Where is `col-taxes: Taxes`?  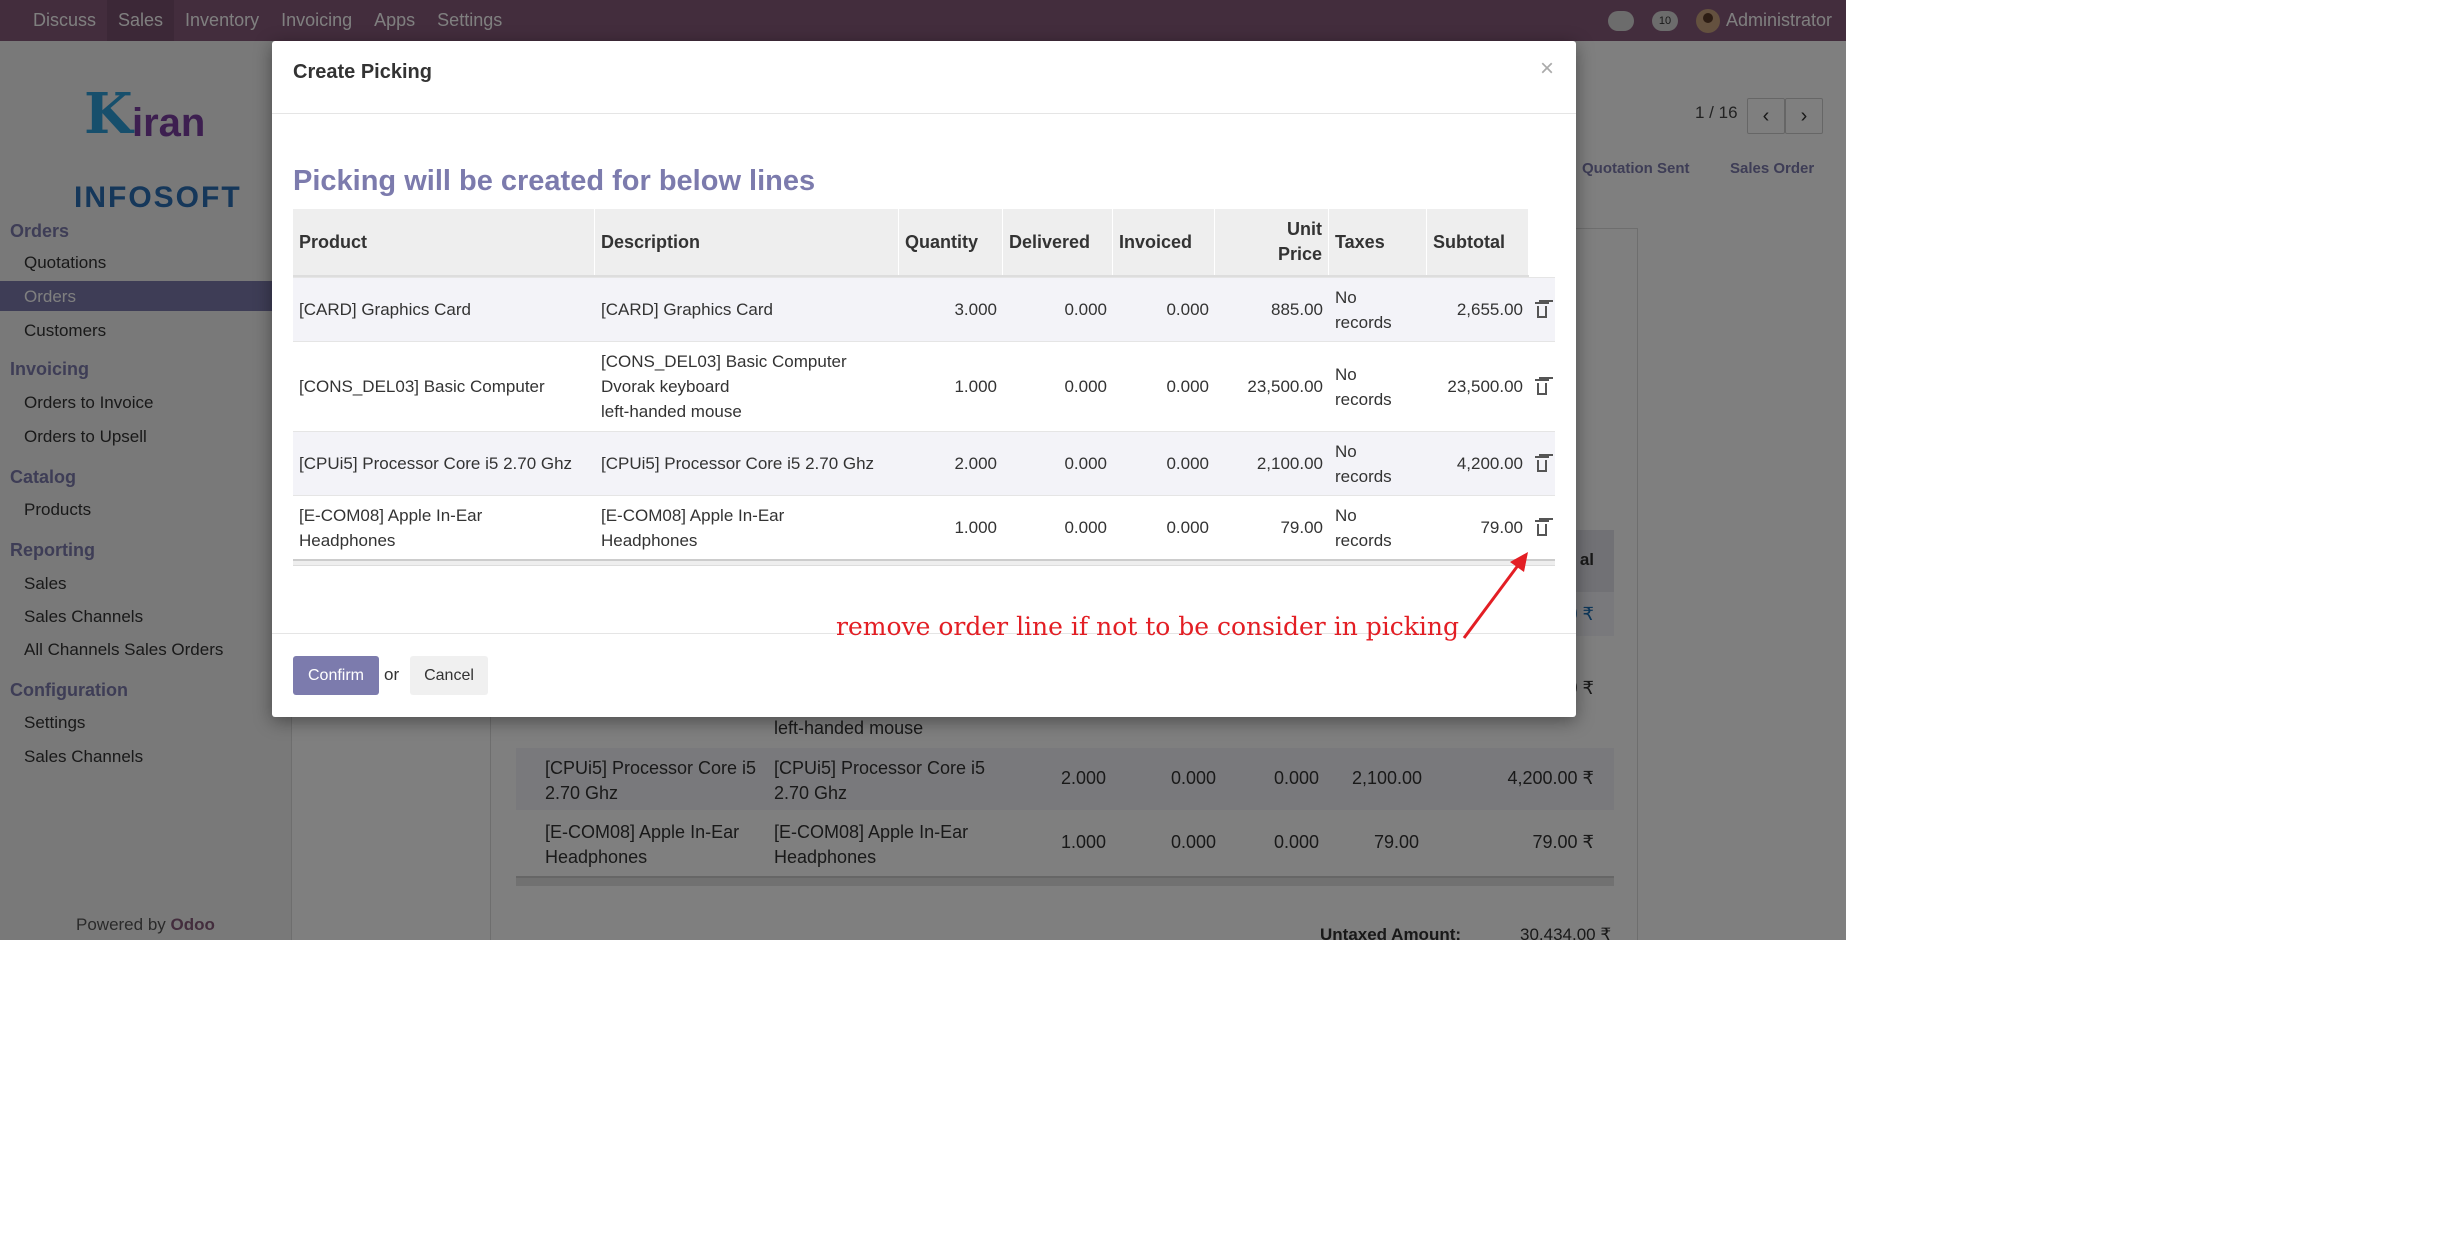 col-taxes: Taxes is located at coordinates (1378, 242).